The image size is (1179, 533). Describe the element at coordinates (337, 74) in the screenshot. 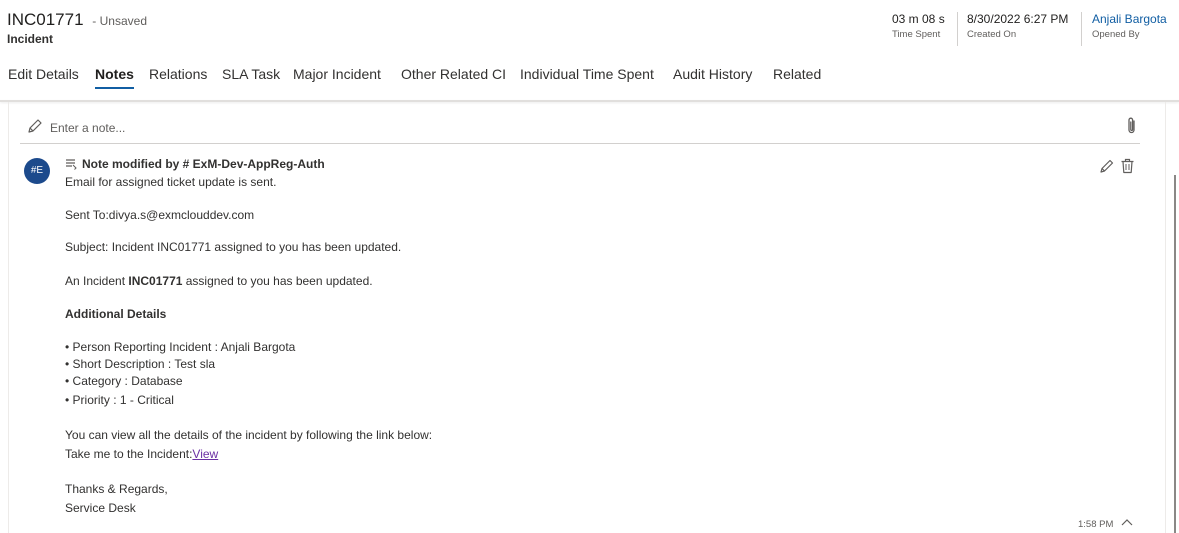

I see `tab-major-incident: Major Incident` at that location.